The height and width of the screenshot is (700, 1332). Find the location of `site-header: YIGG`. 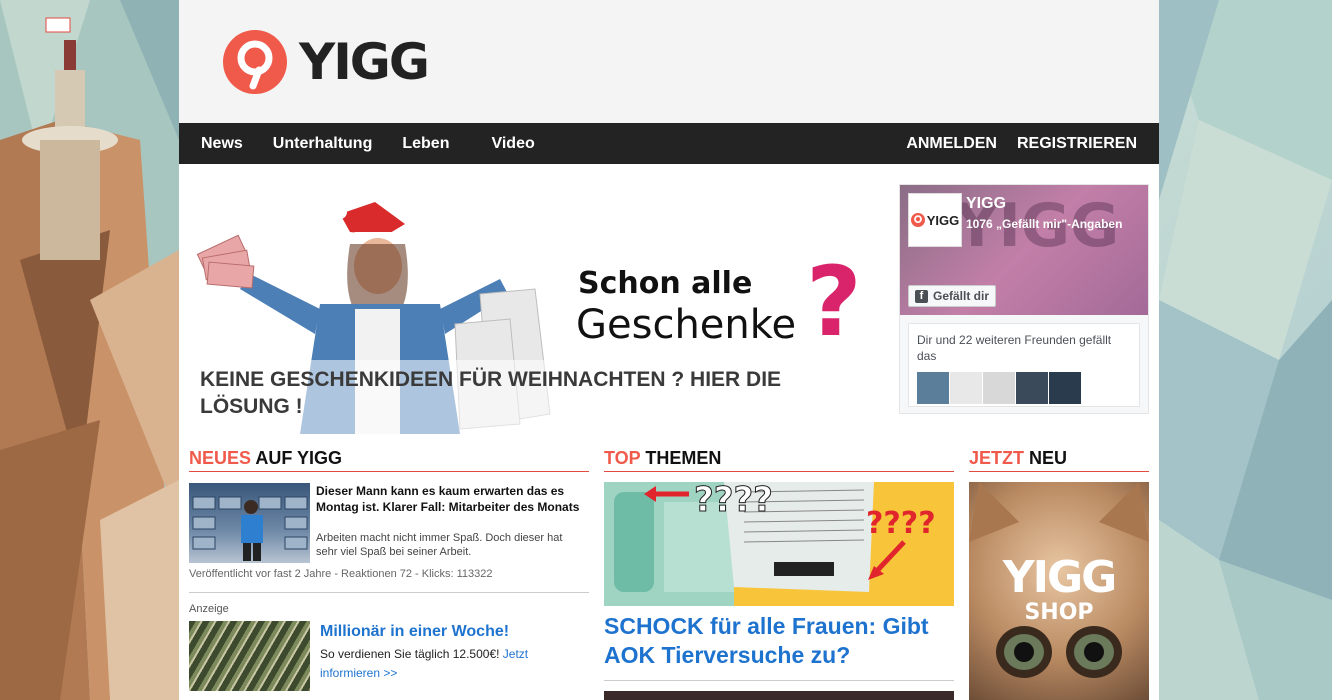

site-header: YIGG is located at coordinates (669, 61).